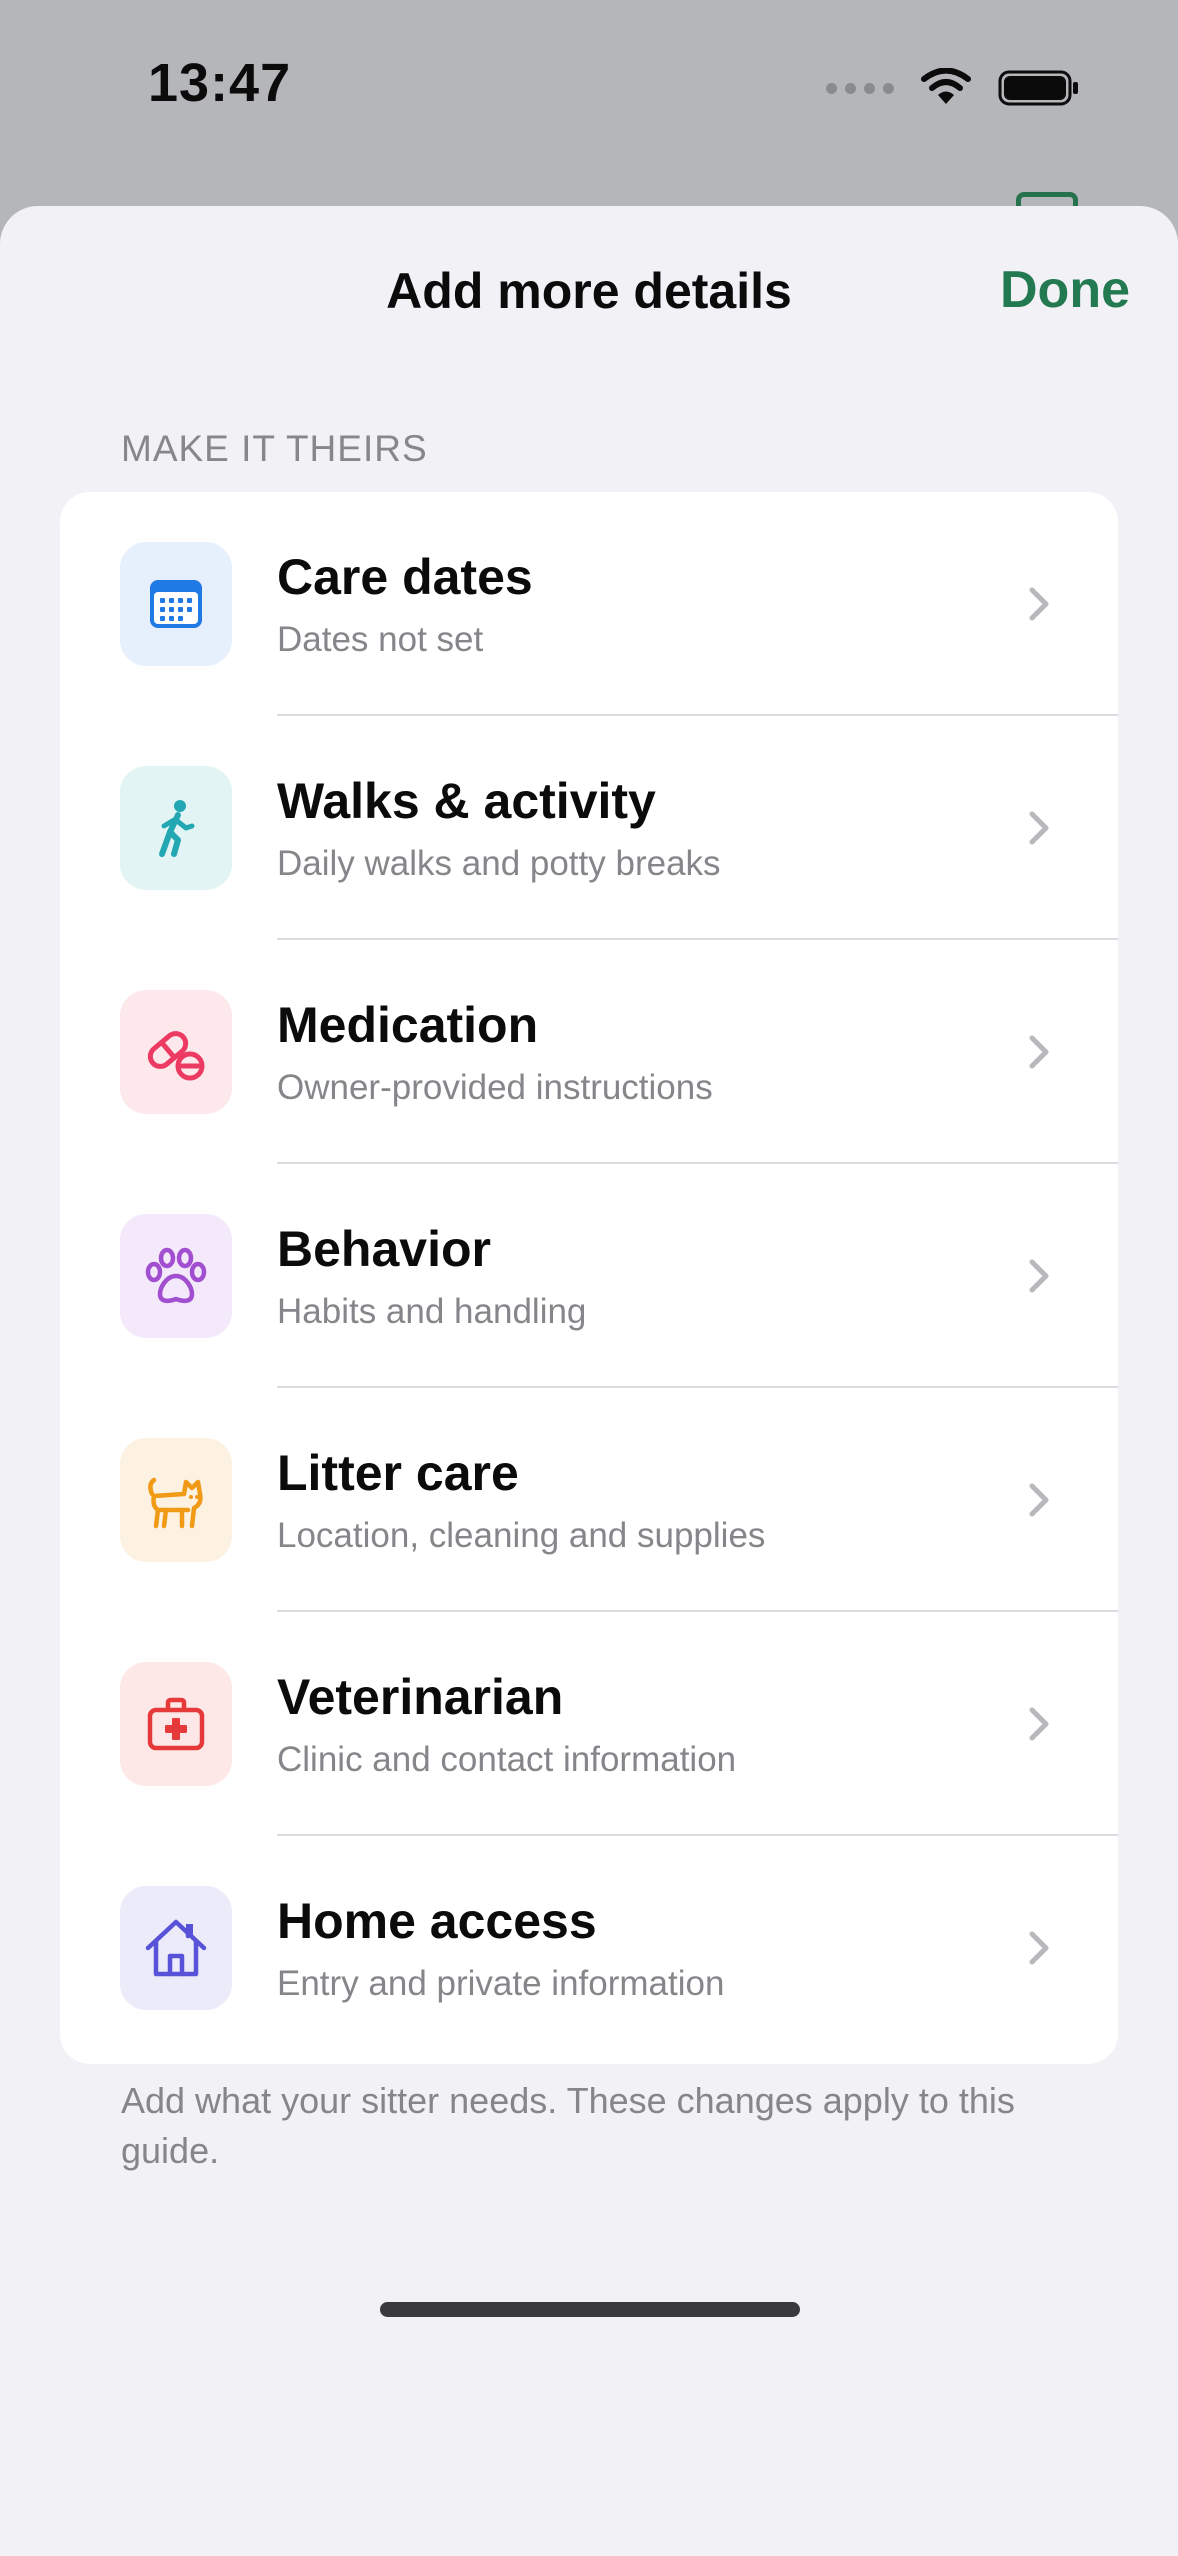 The height and width of the screenshot is (2556, 1178). What do you see at coordinates (398, 1473) in the screenshot?
I see `item-title: Litter care` at bounding box center [398, 1473].